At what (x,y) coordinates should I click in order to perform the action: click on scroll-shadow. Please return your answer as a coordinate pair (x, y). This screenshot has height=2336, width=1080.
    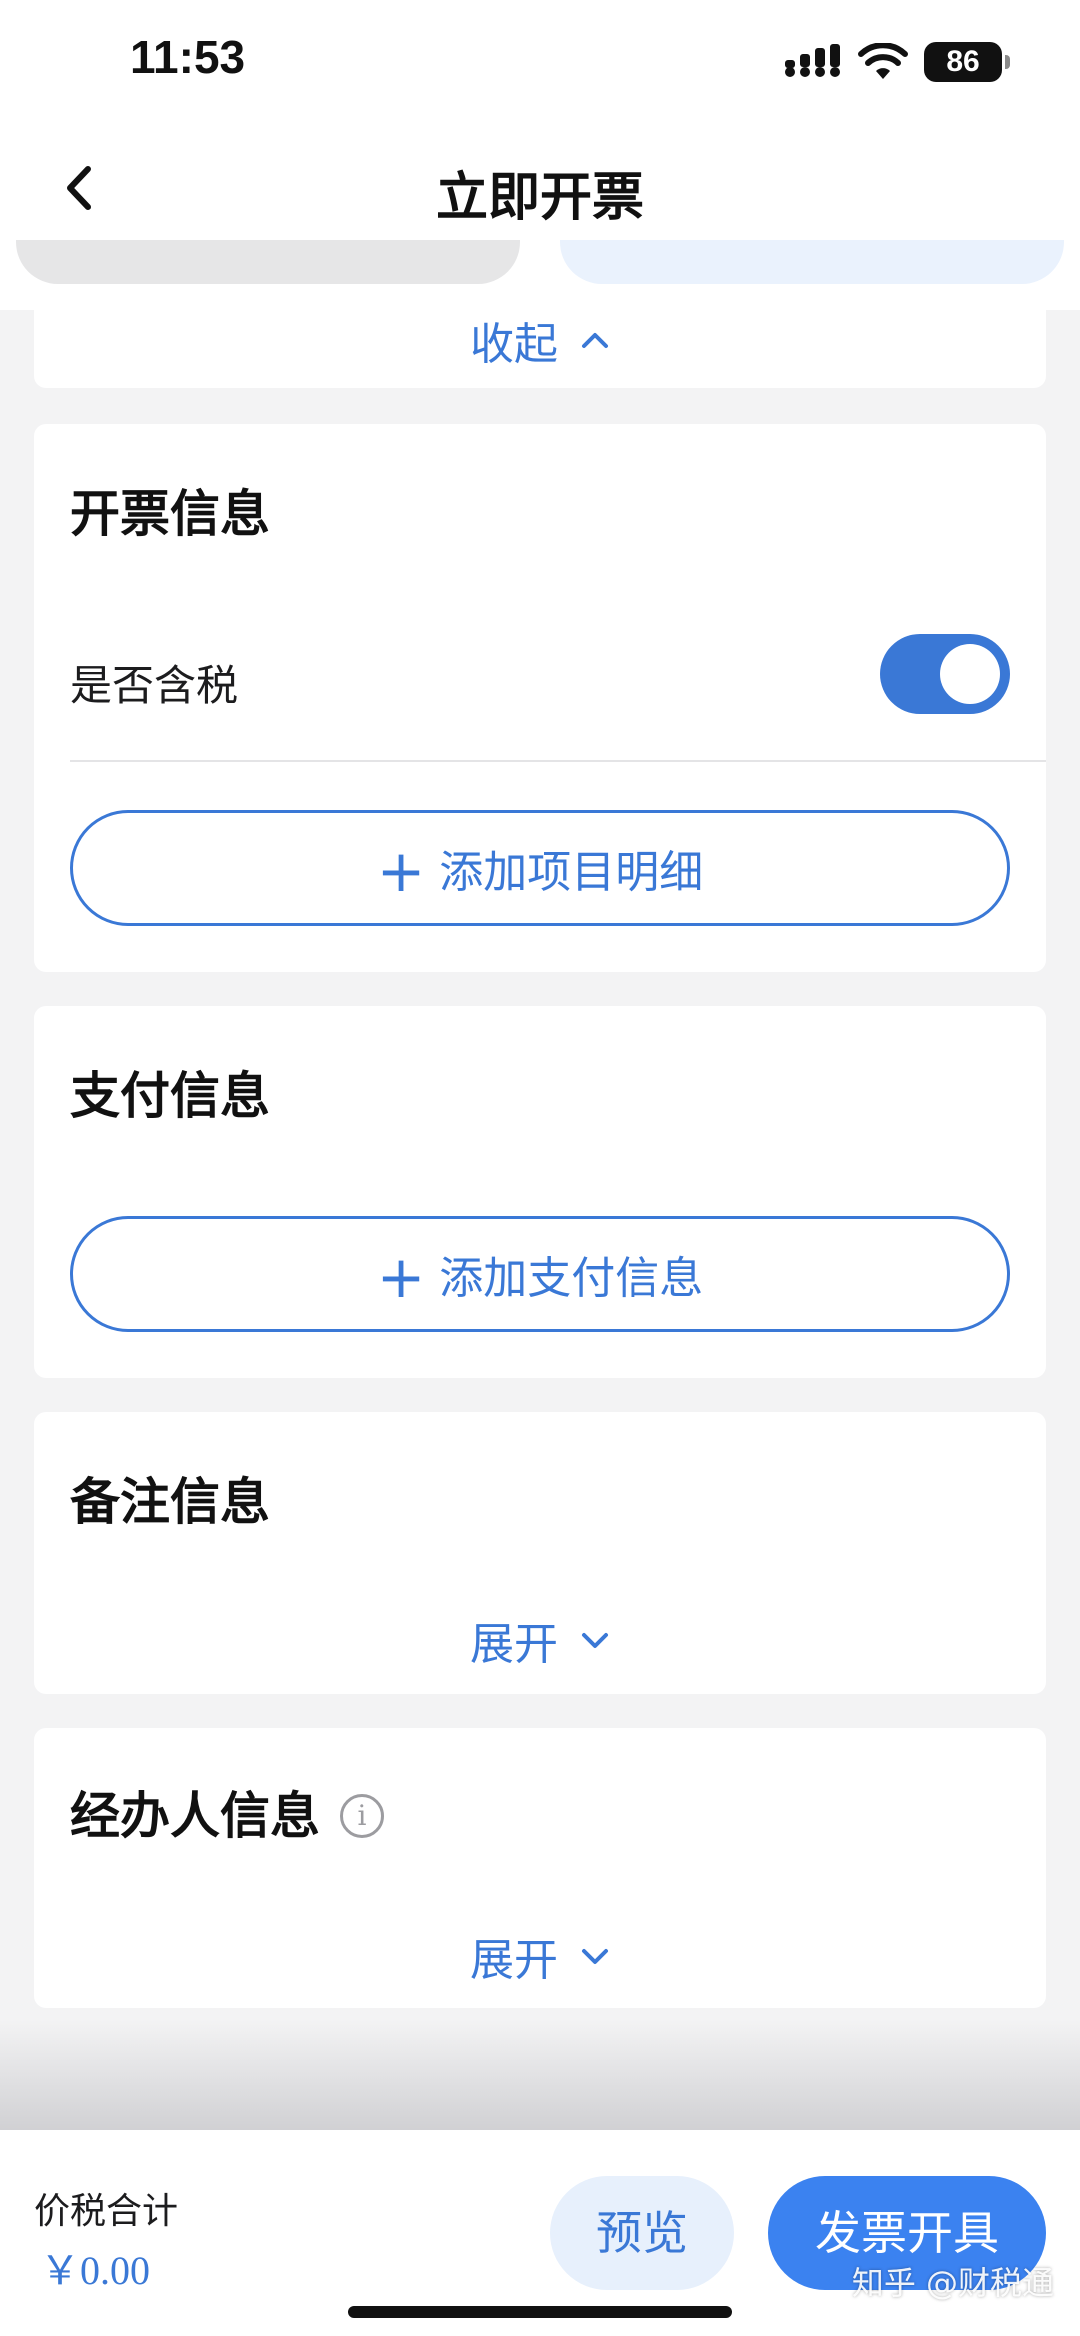
    Looking at the image, I should click on (540, 2075).